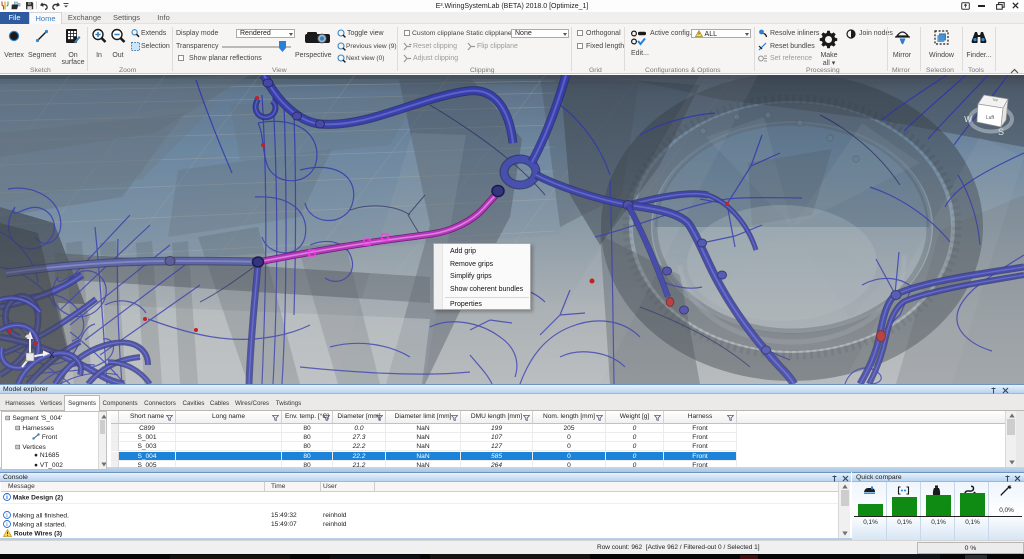 This screenshot has width=1024, height=559. What do you see at coordinates (52, 355) in the screenshot?
I see `svg-text: X` at bounding box center [52, 355].